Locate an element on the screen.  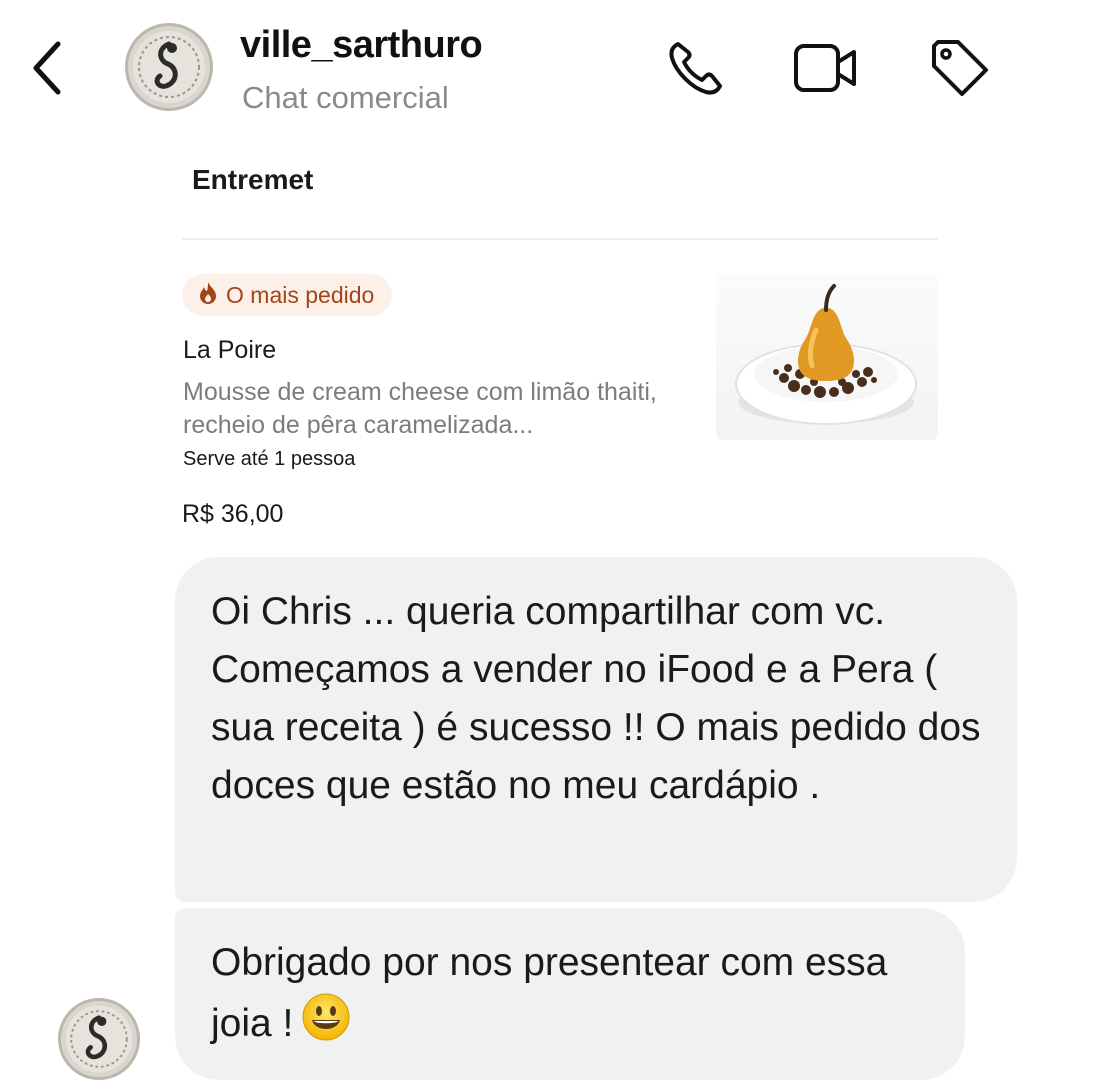
sender-avatar is located at coordinates (99, 1039).